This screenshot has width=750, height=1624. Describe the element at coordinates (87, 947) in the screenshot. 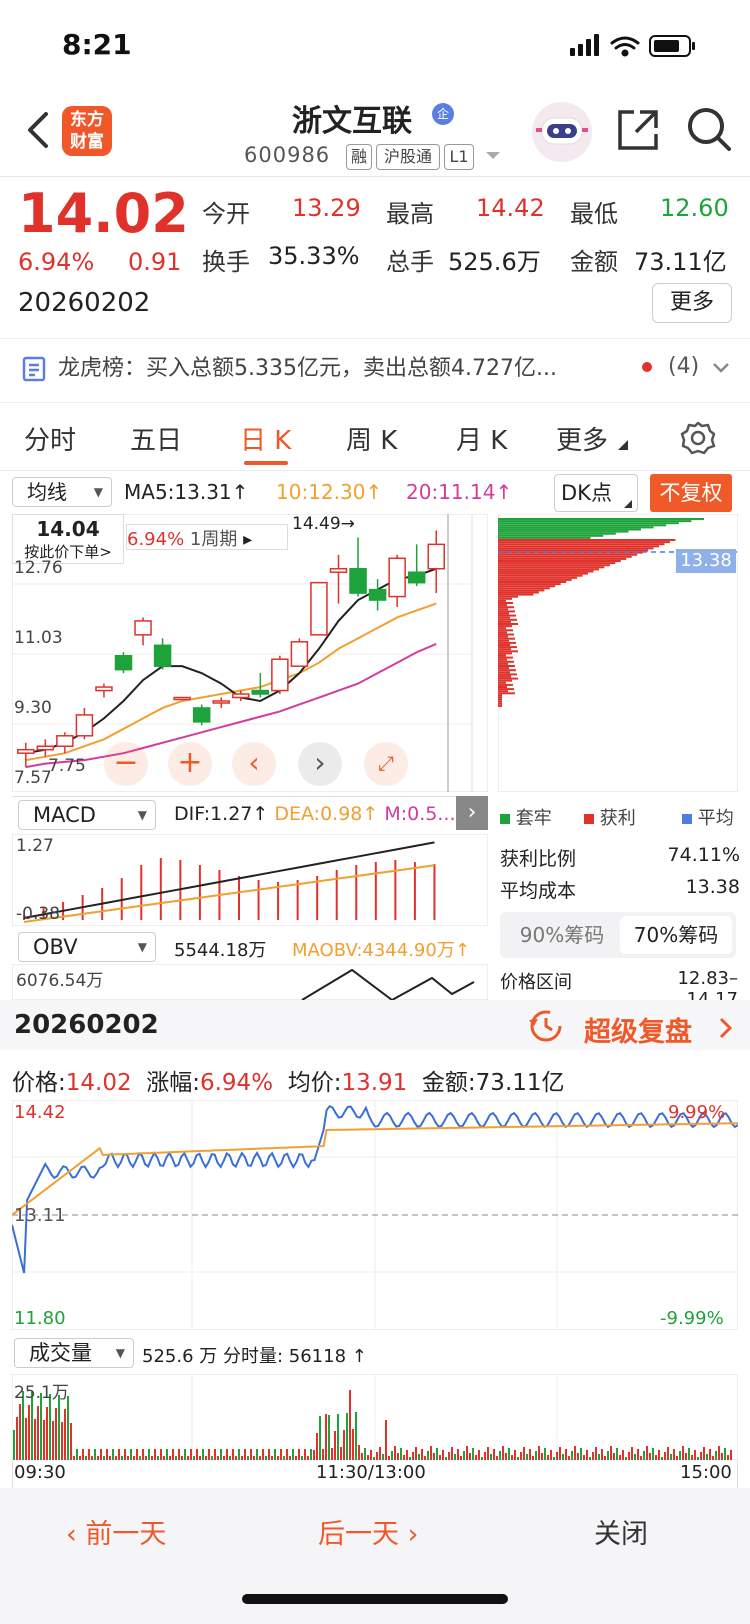

I see `obv-select: OBV ▼` at that location.